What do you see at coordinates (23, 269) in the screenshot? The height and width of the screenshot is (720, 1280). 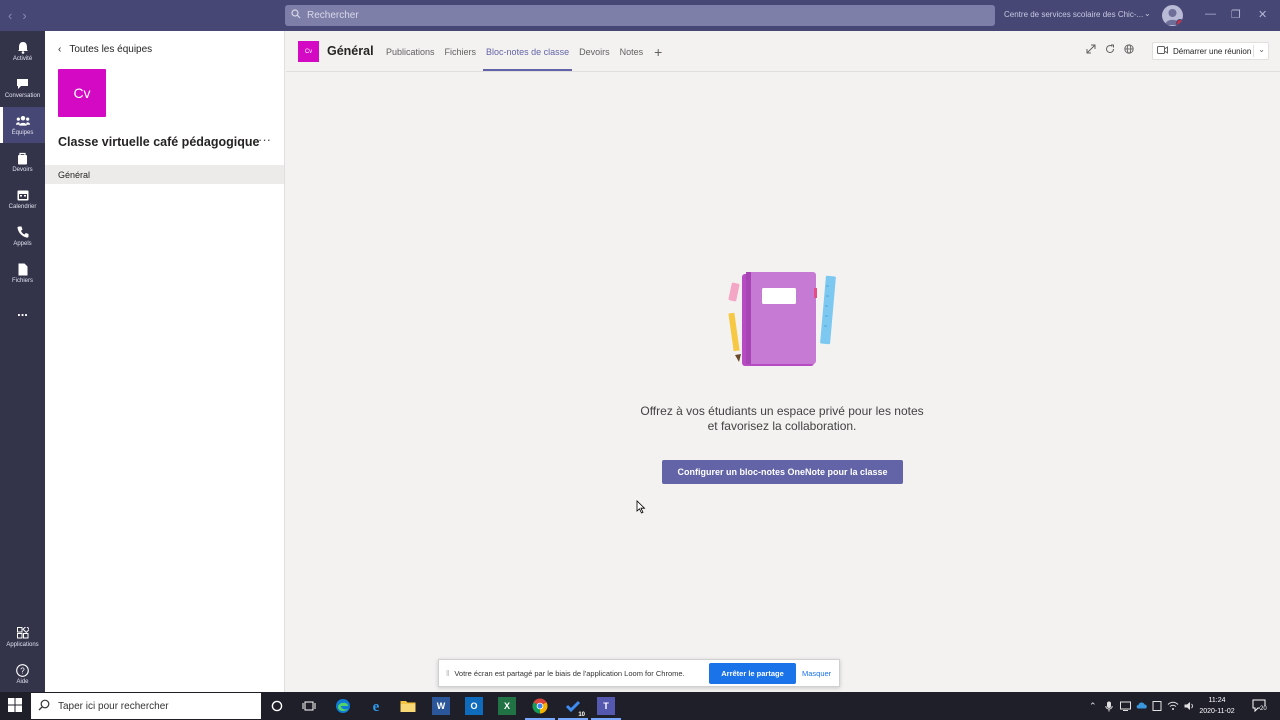 I see `files-icon` at bounding box center [23, 269].